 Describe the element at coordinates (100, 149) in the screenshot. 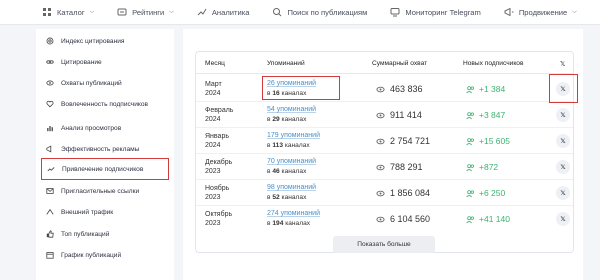

I see `sidebar-item-label: Эффективность рекламы` at that location.